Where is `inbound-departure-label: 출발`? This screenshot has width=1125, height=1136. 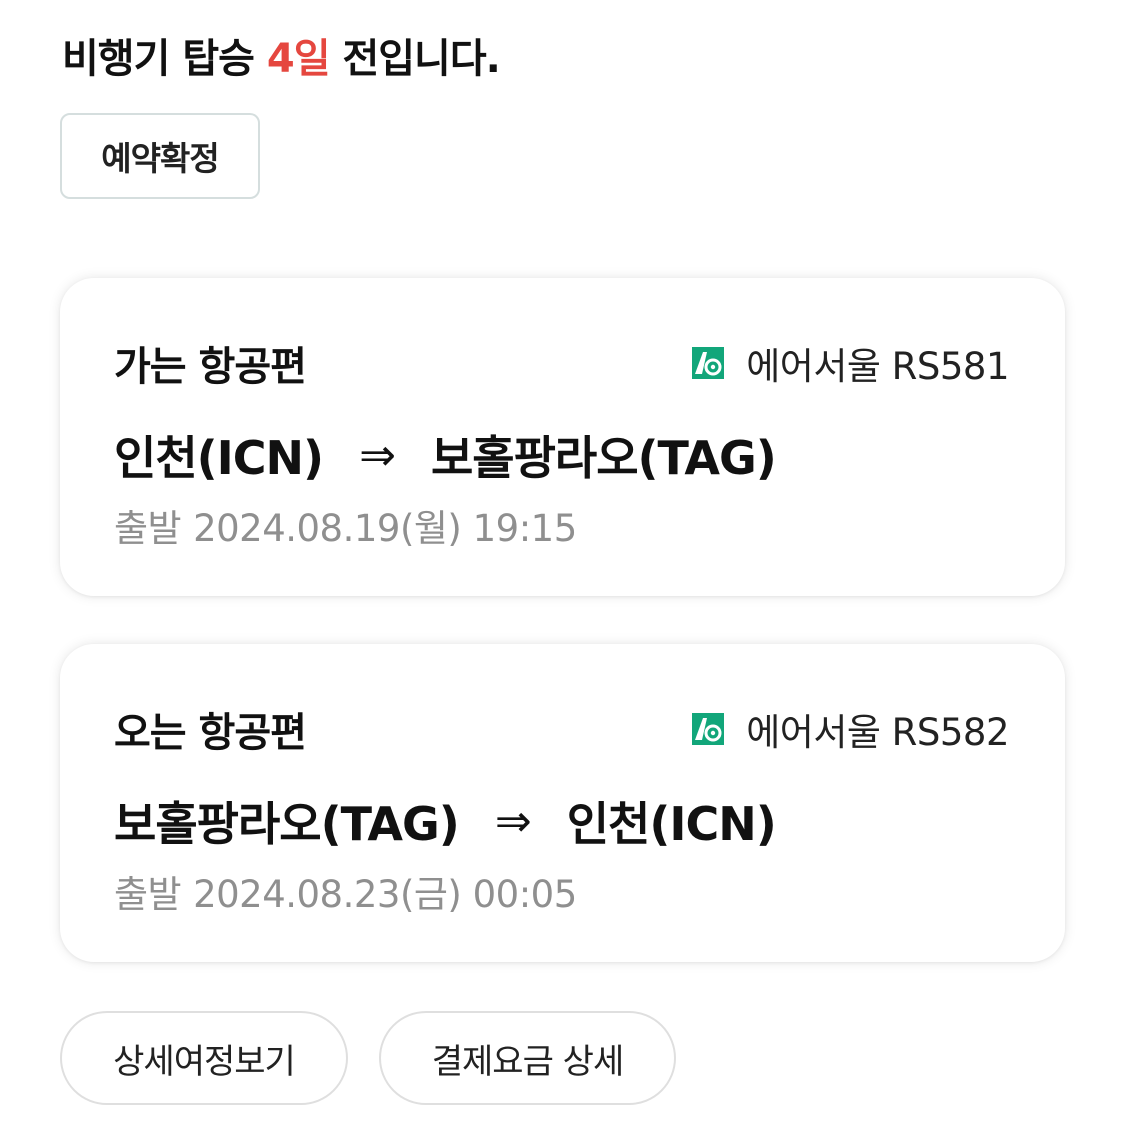
inbound-departure-label: 출발 is located at coordinates (148, 894).